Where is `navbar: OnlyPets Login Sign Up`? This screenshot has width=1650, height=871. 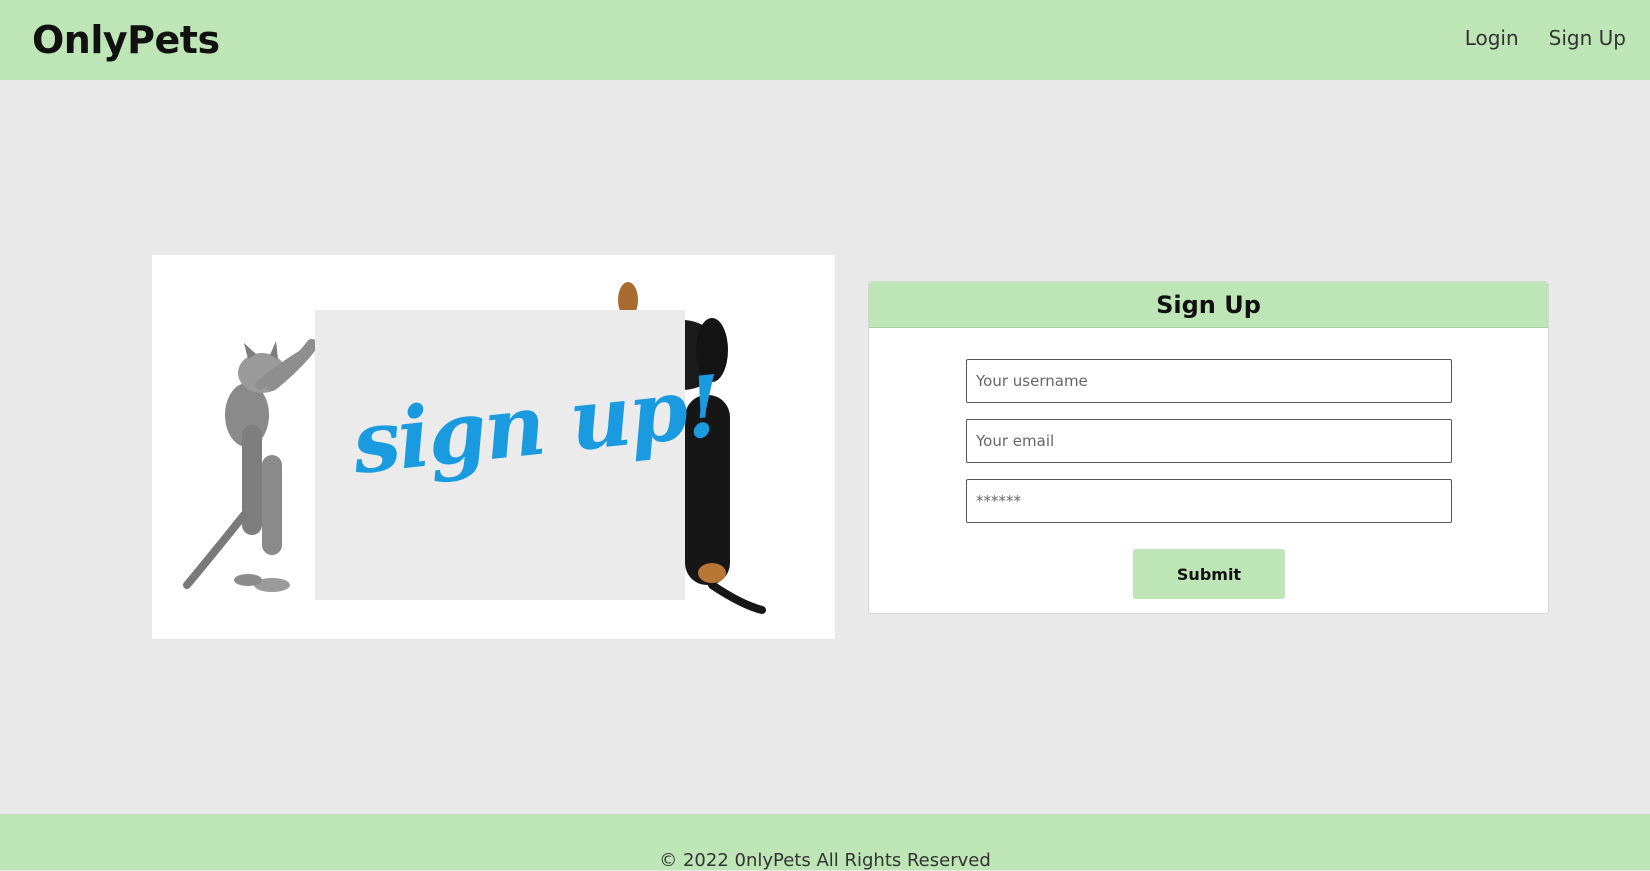
navbar: OnlyPets Login Sign Up is located at coordinates (825, 40).